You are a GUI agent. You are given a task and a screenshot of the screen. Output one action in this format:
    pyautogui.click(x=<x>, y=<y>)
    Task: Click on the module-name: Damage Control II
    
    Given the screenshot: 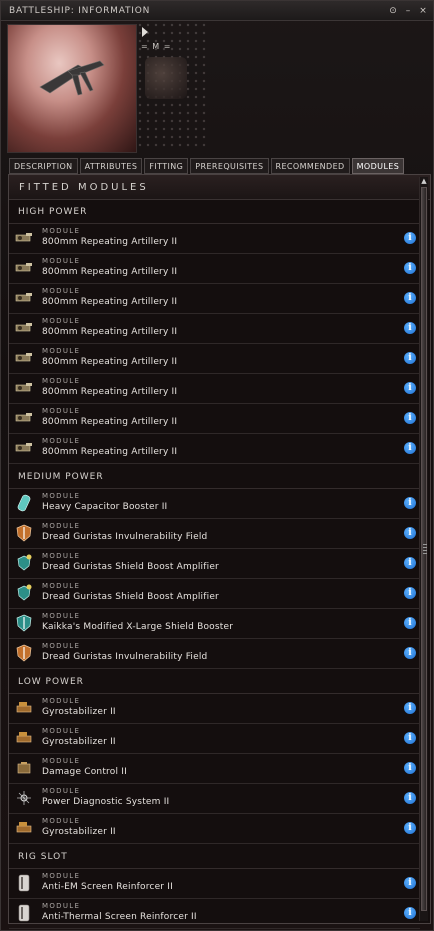 What is the action you would take?
    pyautogui.click(x=84, y=772)
    